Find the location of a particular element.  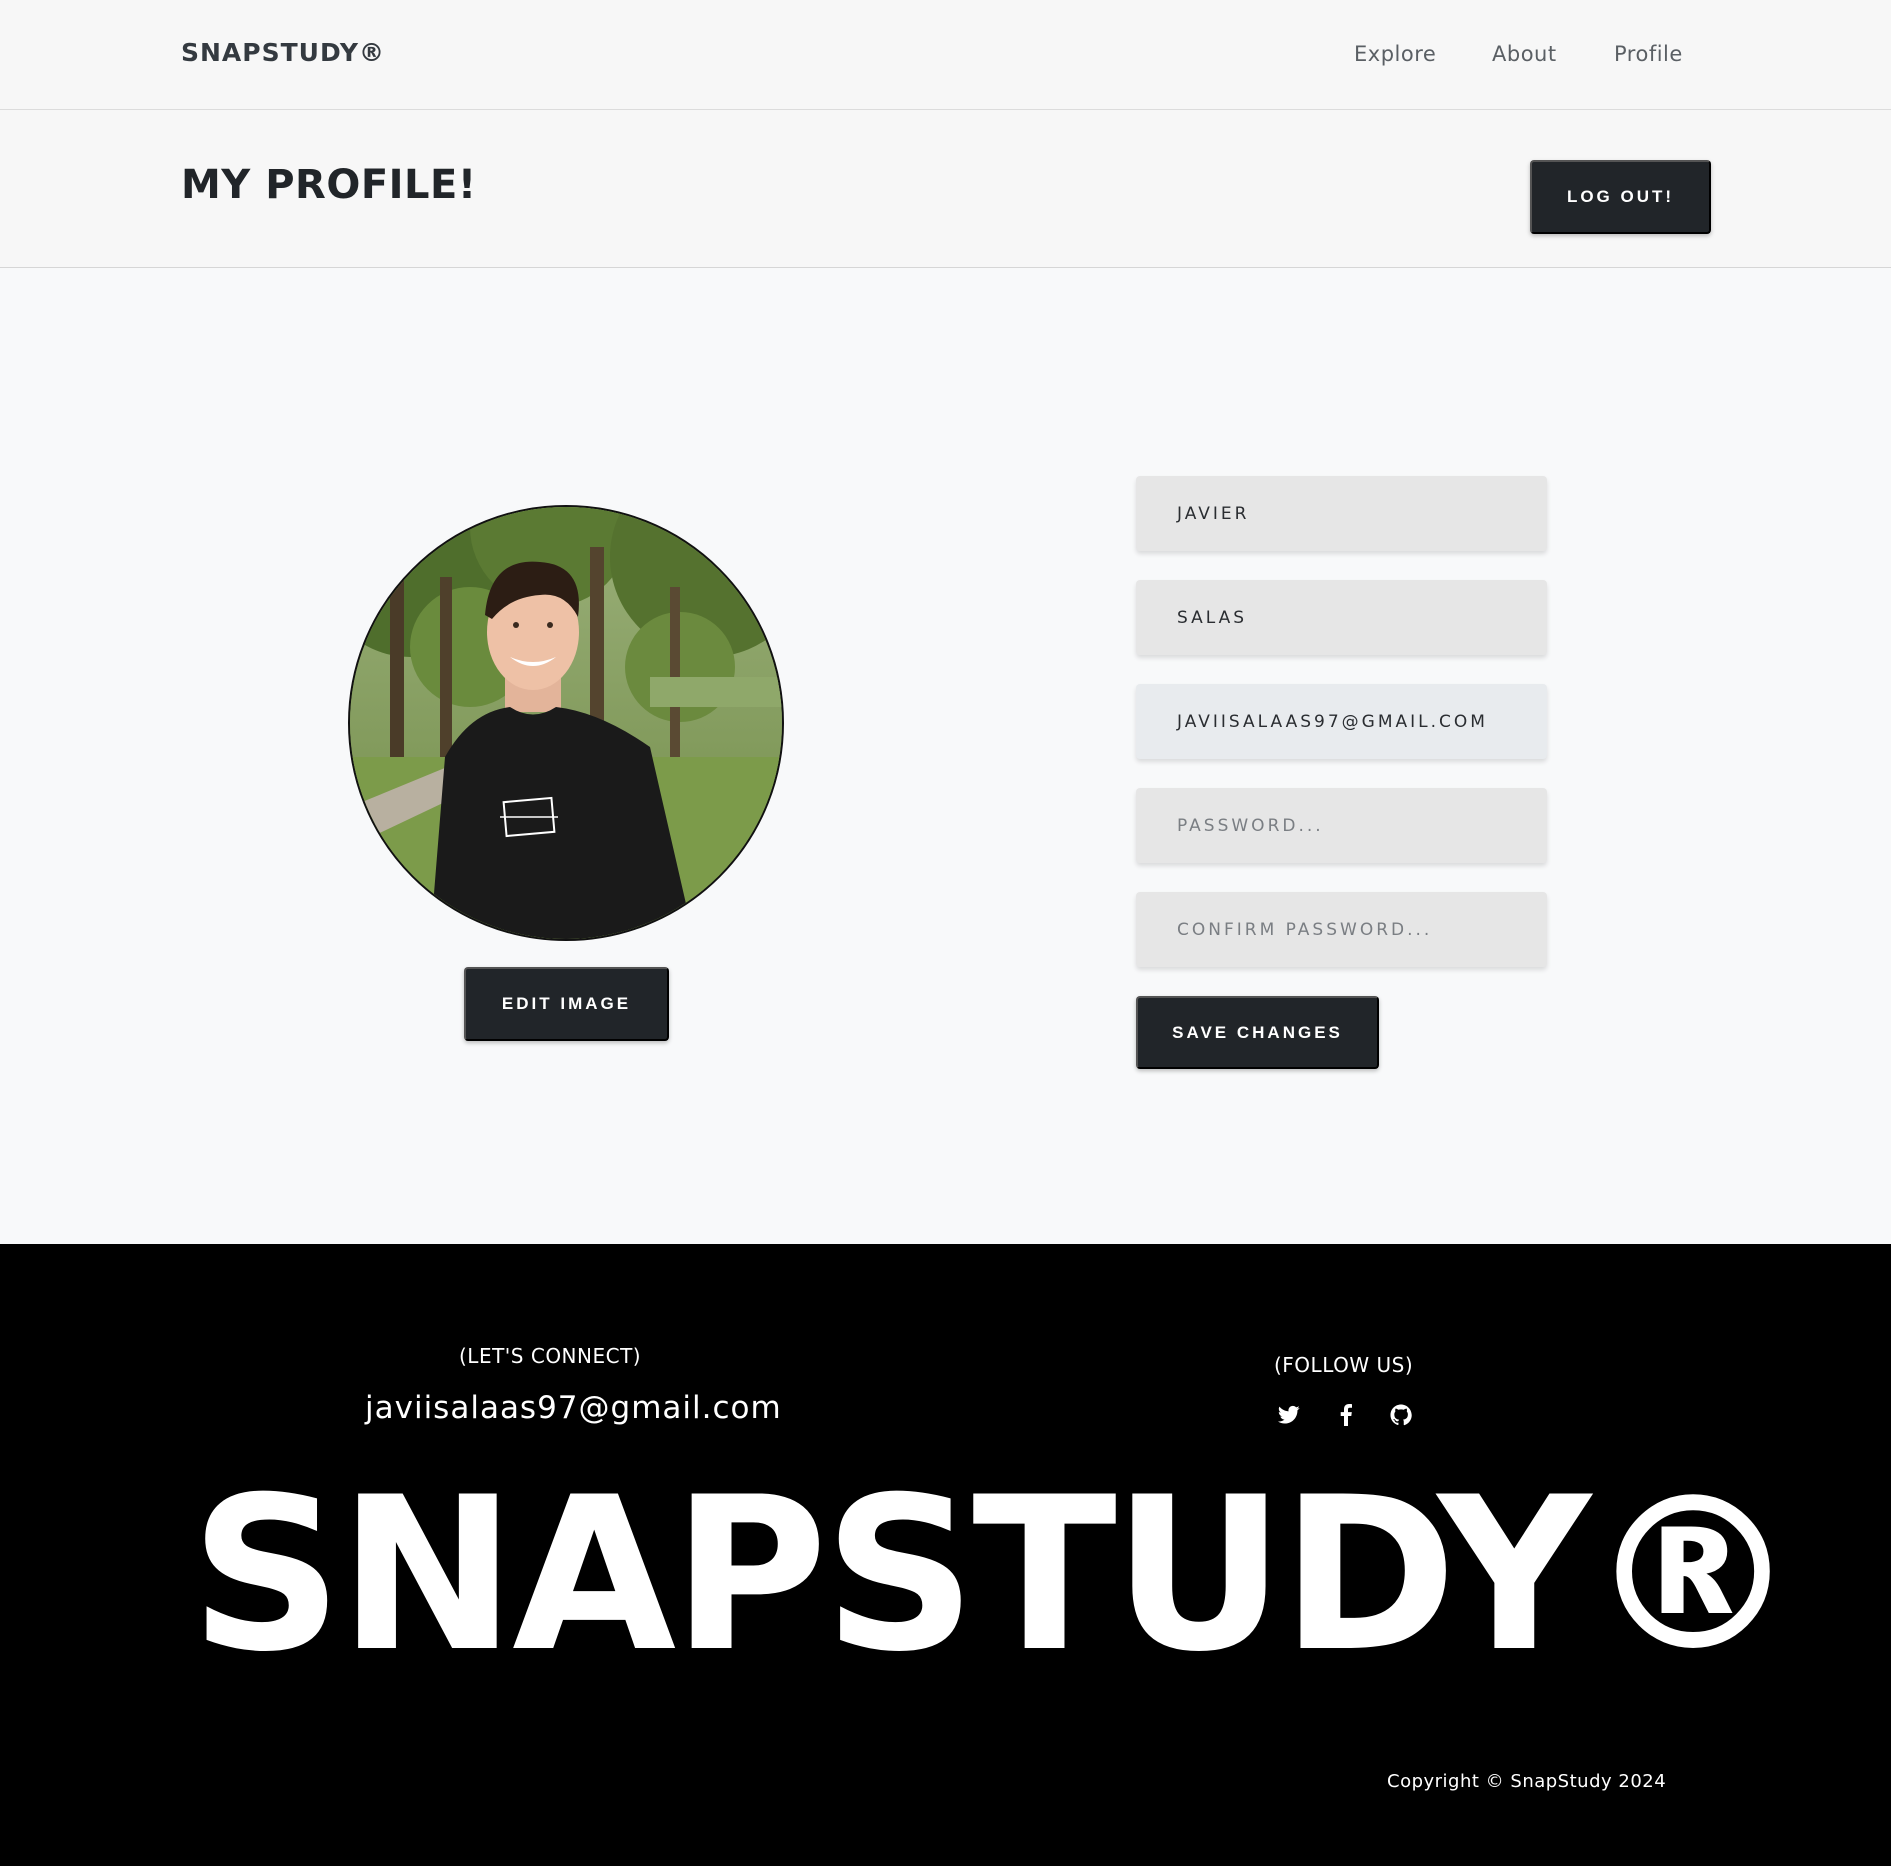

twitter-icon is located at coordinates (1289, 1415).